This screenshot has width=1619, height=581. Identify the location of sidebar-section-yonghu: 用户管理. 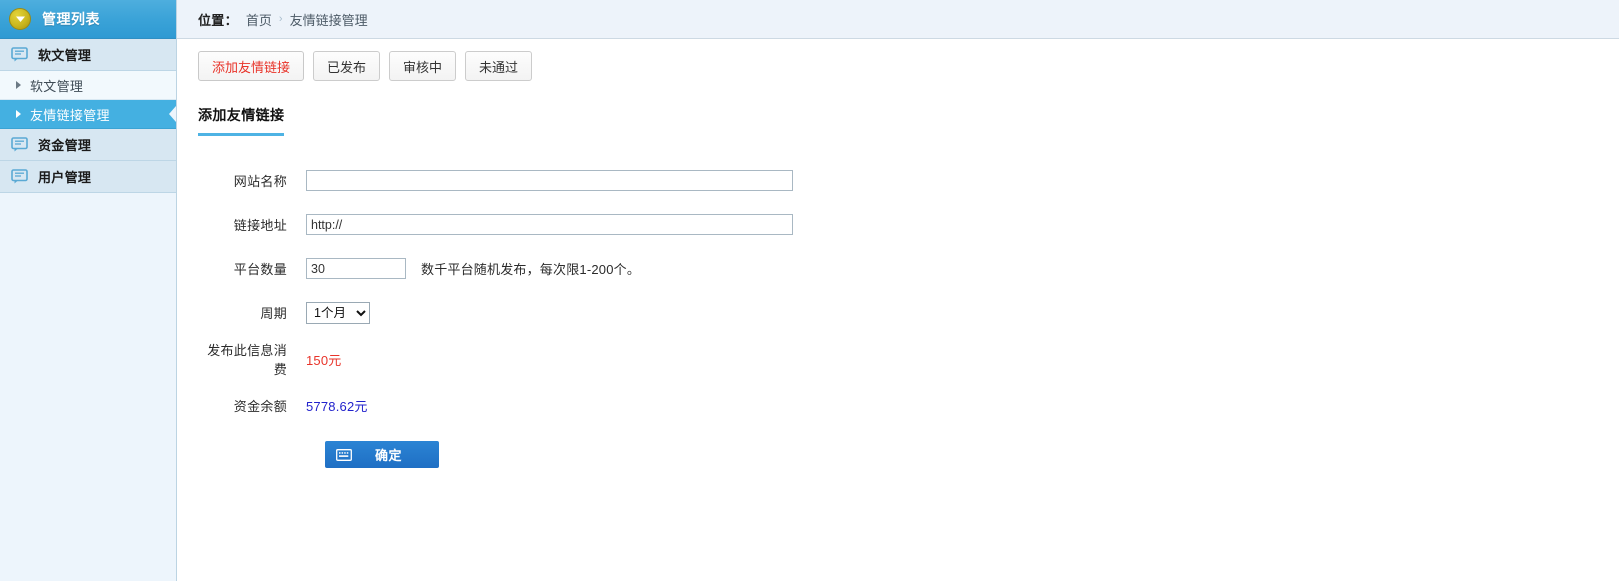
(88, 177).